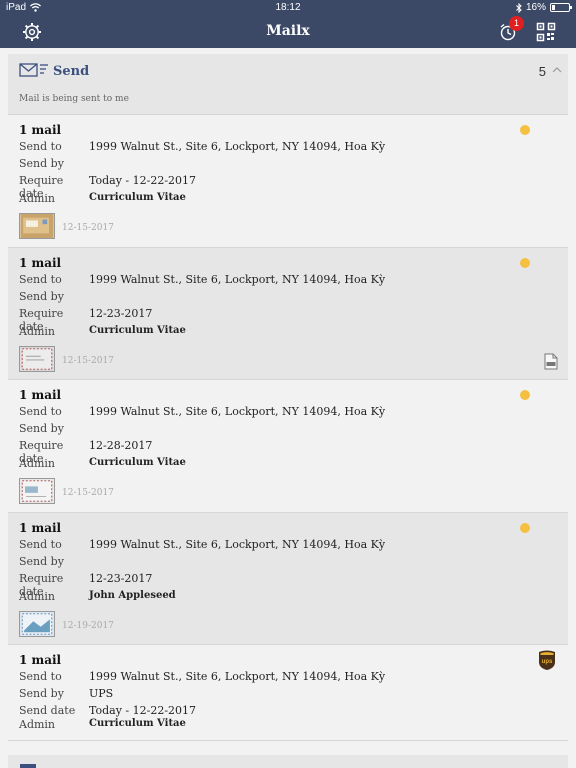  I want to click on bluetooth-icon, so click(519, 7).